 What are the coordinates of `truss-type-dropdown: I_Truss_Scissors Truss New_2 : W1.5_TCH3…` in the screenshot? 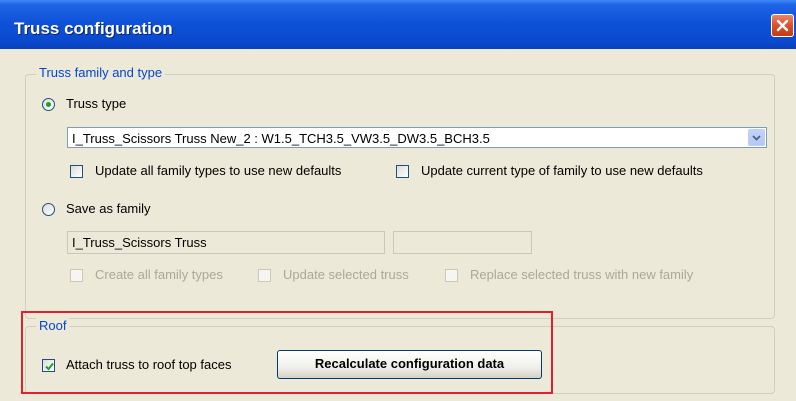 It's located at (417, 137).